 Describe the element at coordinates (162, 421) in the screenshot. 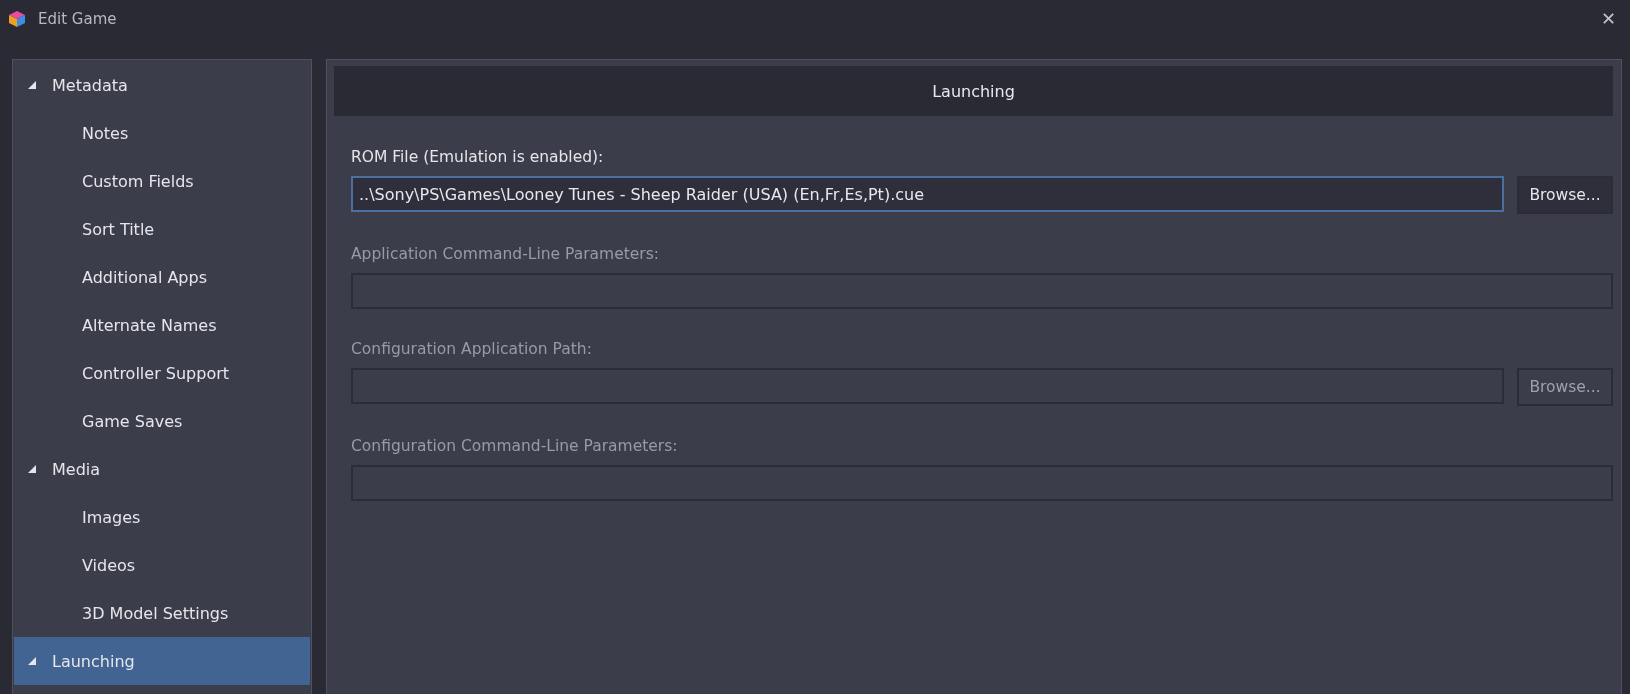

I see `tree-item: Game Saves` at that location.